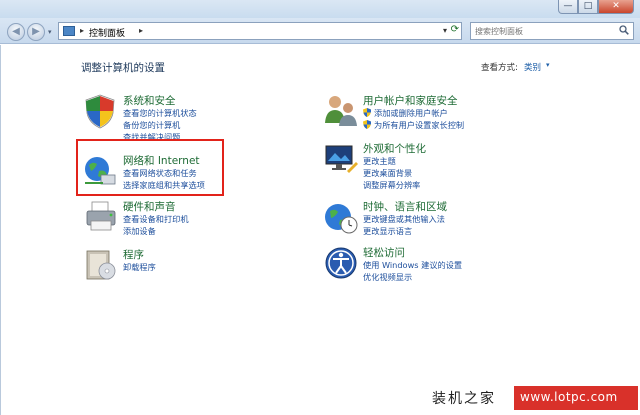 The width and height of the screenshot is (640, 415). I want to click on watermark-badge: www.lotpc.com, so click(576, 398).